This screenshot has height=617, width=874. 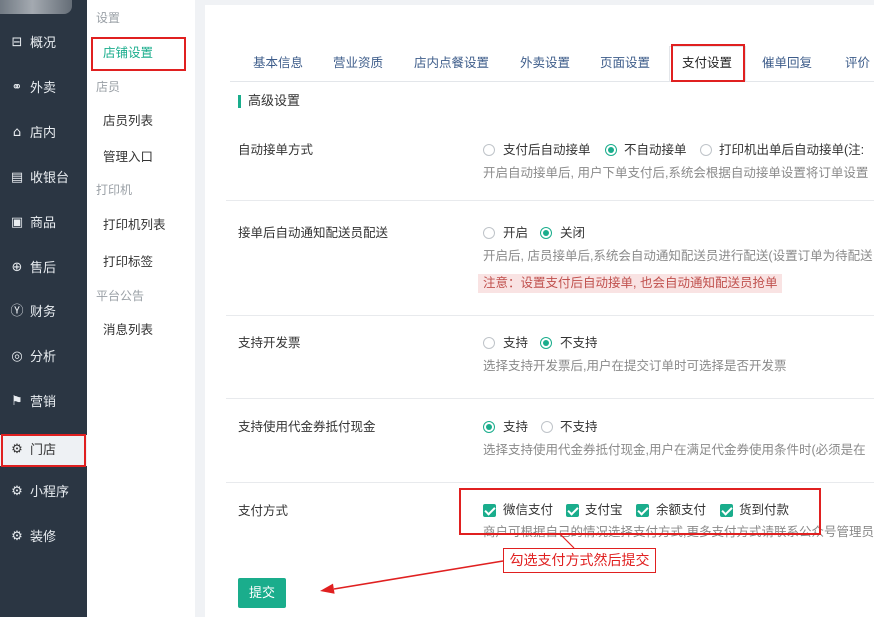 What do you see at coordinates (552, 81) in the screenshot?
I see `tab-bar-divider` at bounding box center [552, 81].